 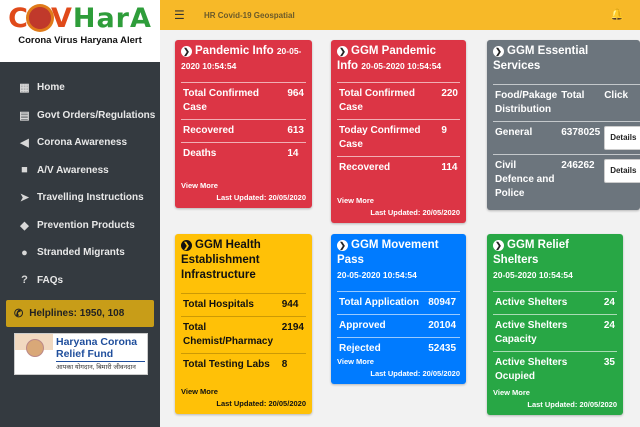 What do you see at coordinates (526, 138) in the screenshot?
I see `stat-label: General` at bounding box center [526, 138].